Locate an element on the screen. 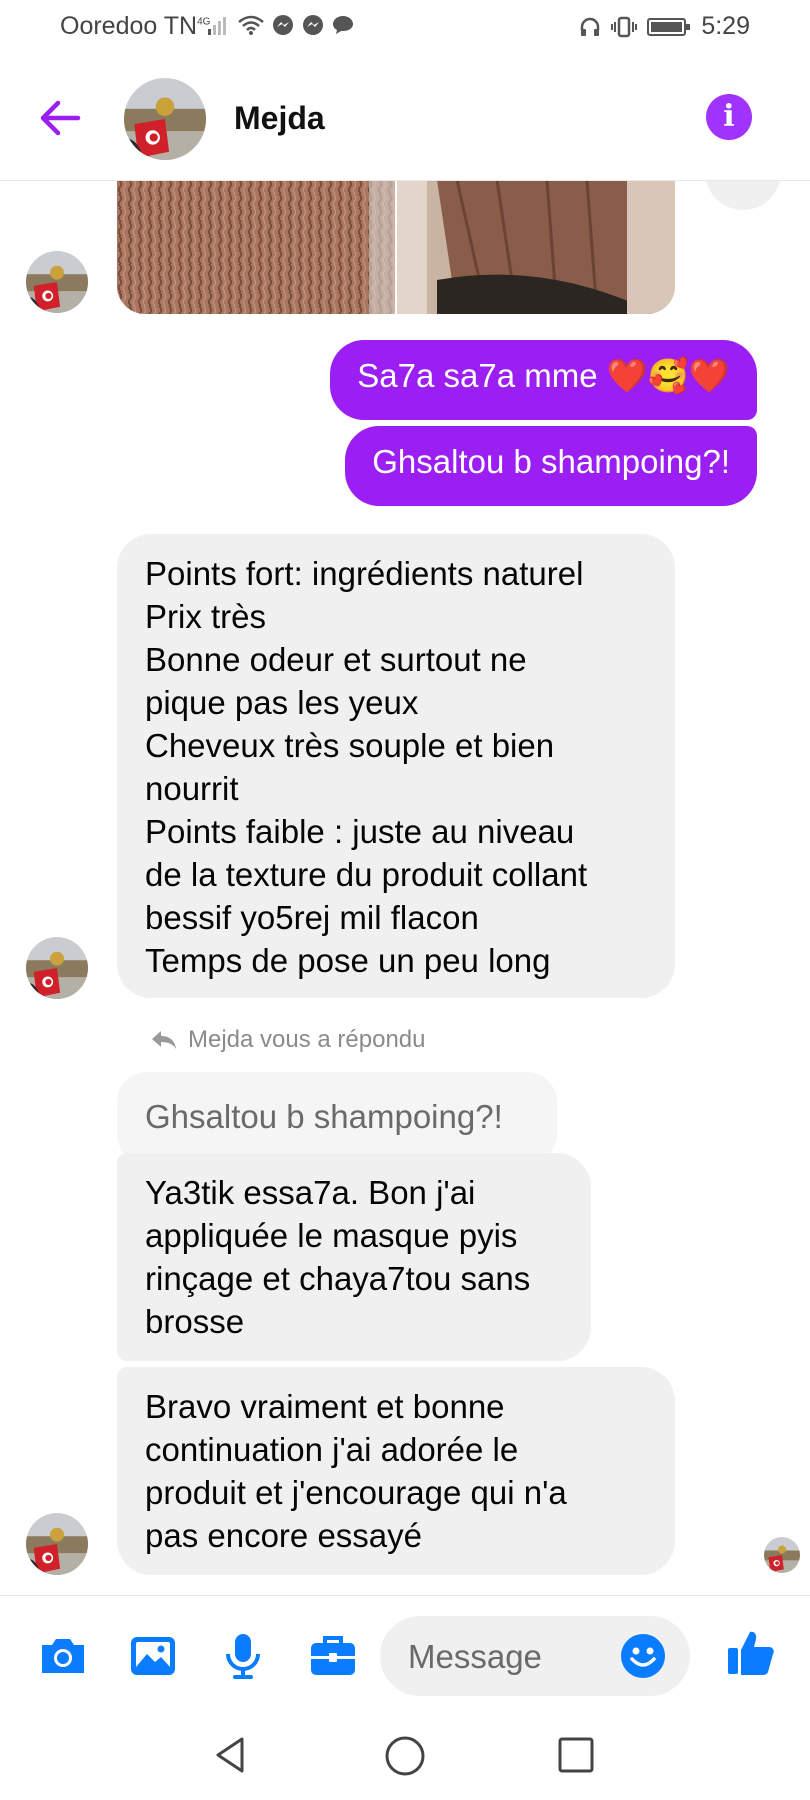  message-input-wrapper is located at coordinates (535, 1656).